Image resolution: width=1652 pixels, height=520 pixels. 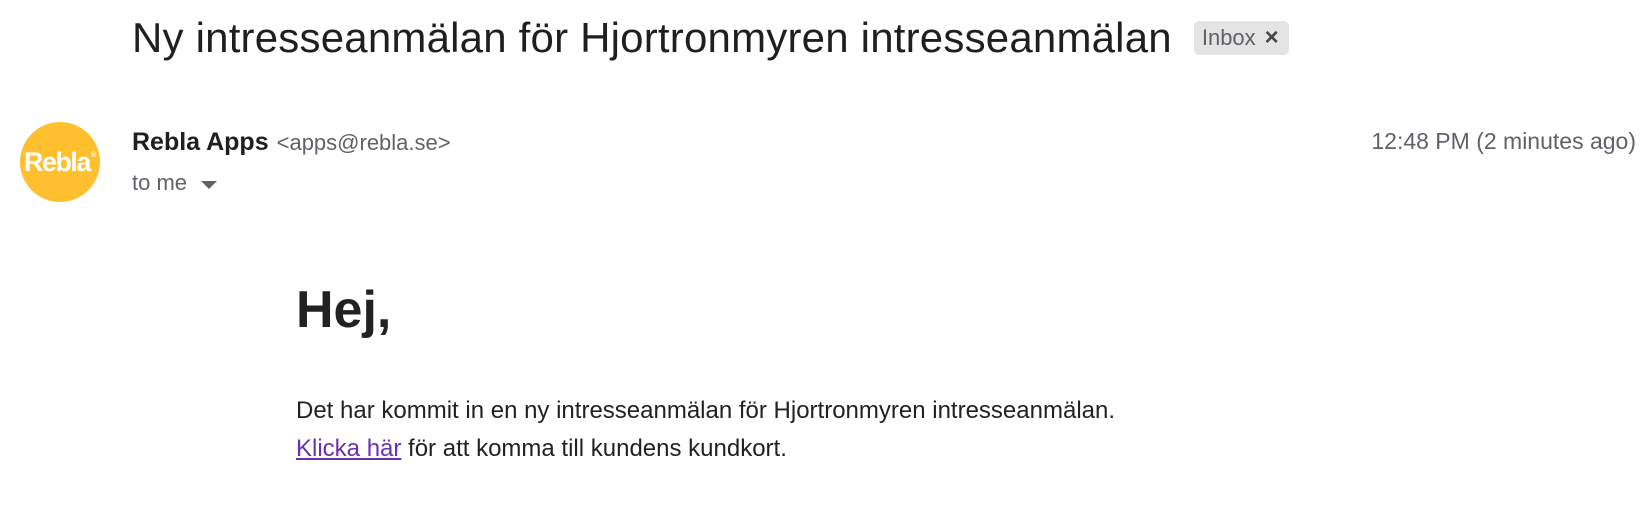 I want to click on email-timestamp: 12:48 PM (2 minutes ago), so click(x=1503, y=141).